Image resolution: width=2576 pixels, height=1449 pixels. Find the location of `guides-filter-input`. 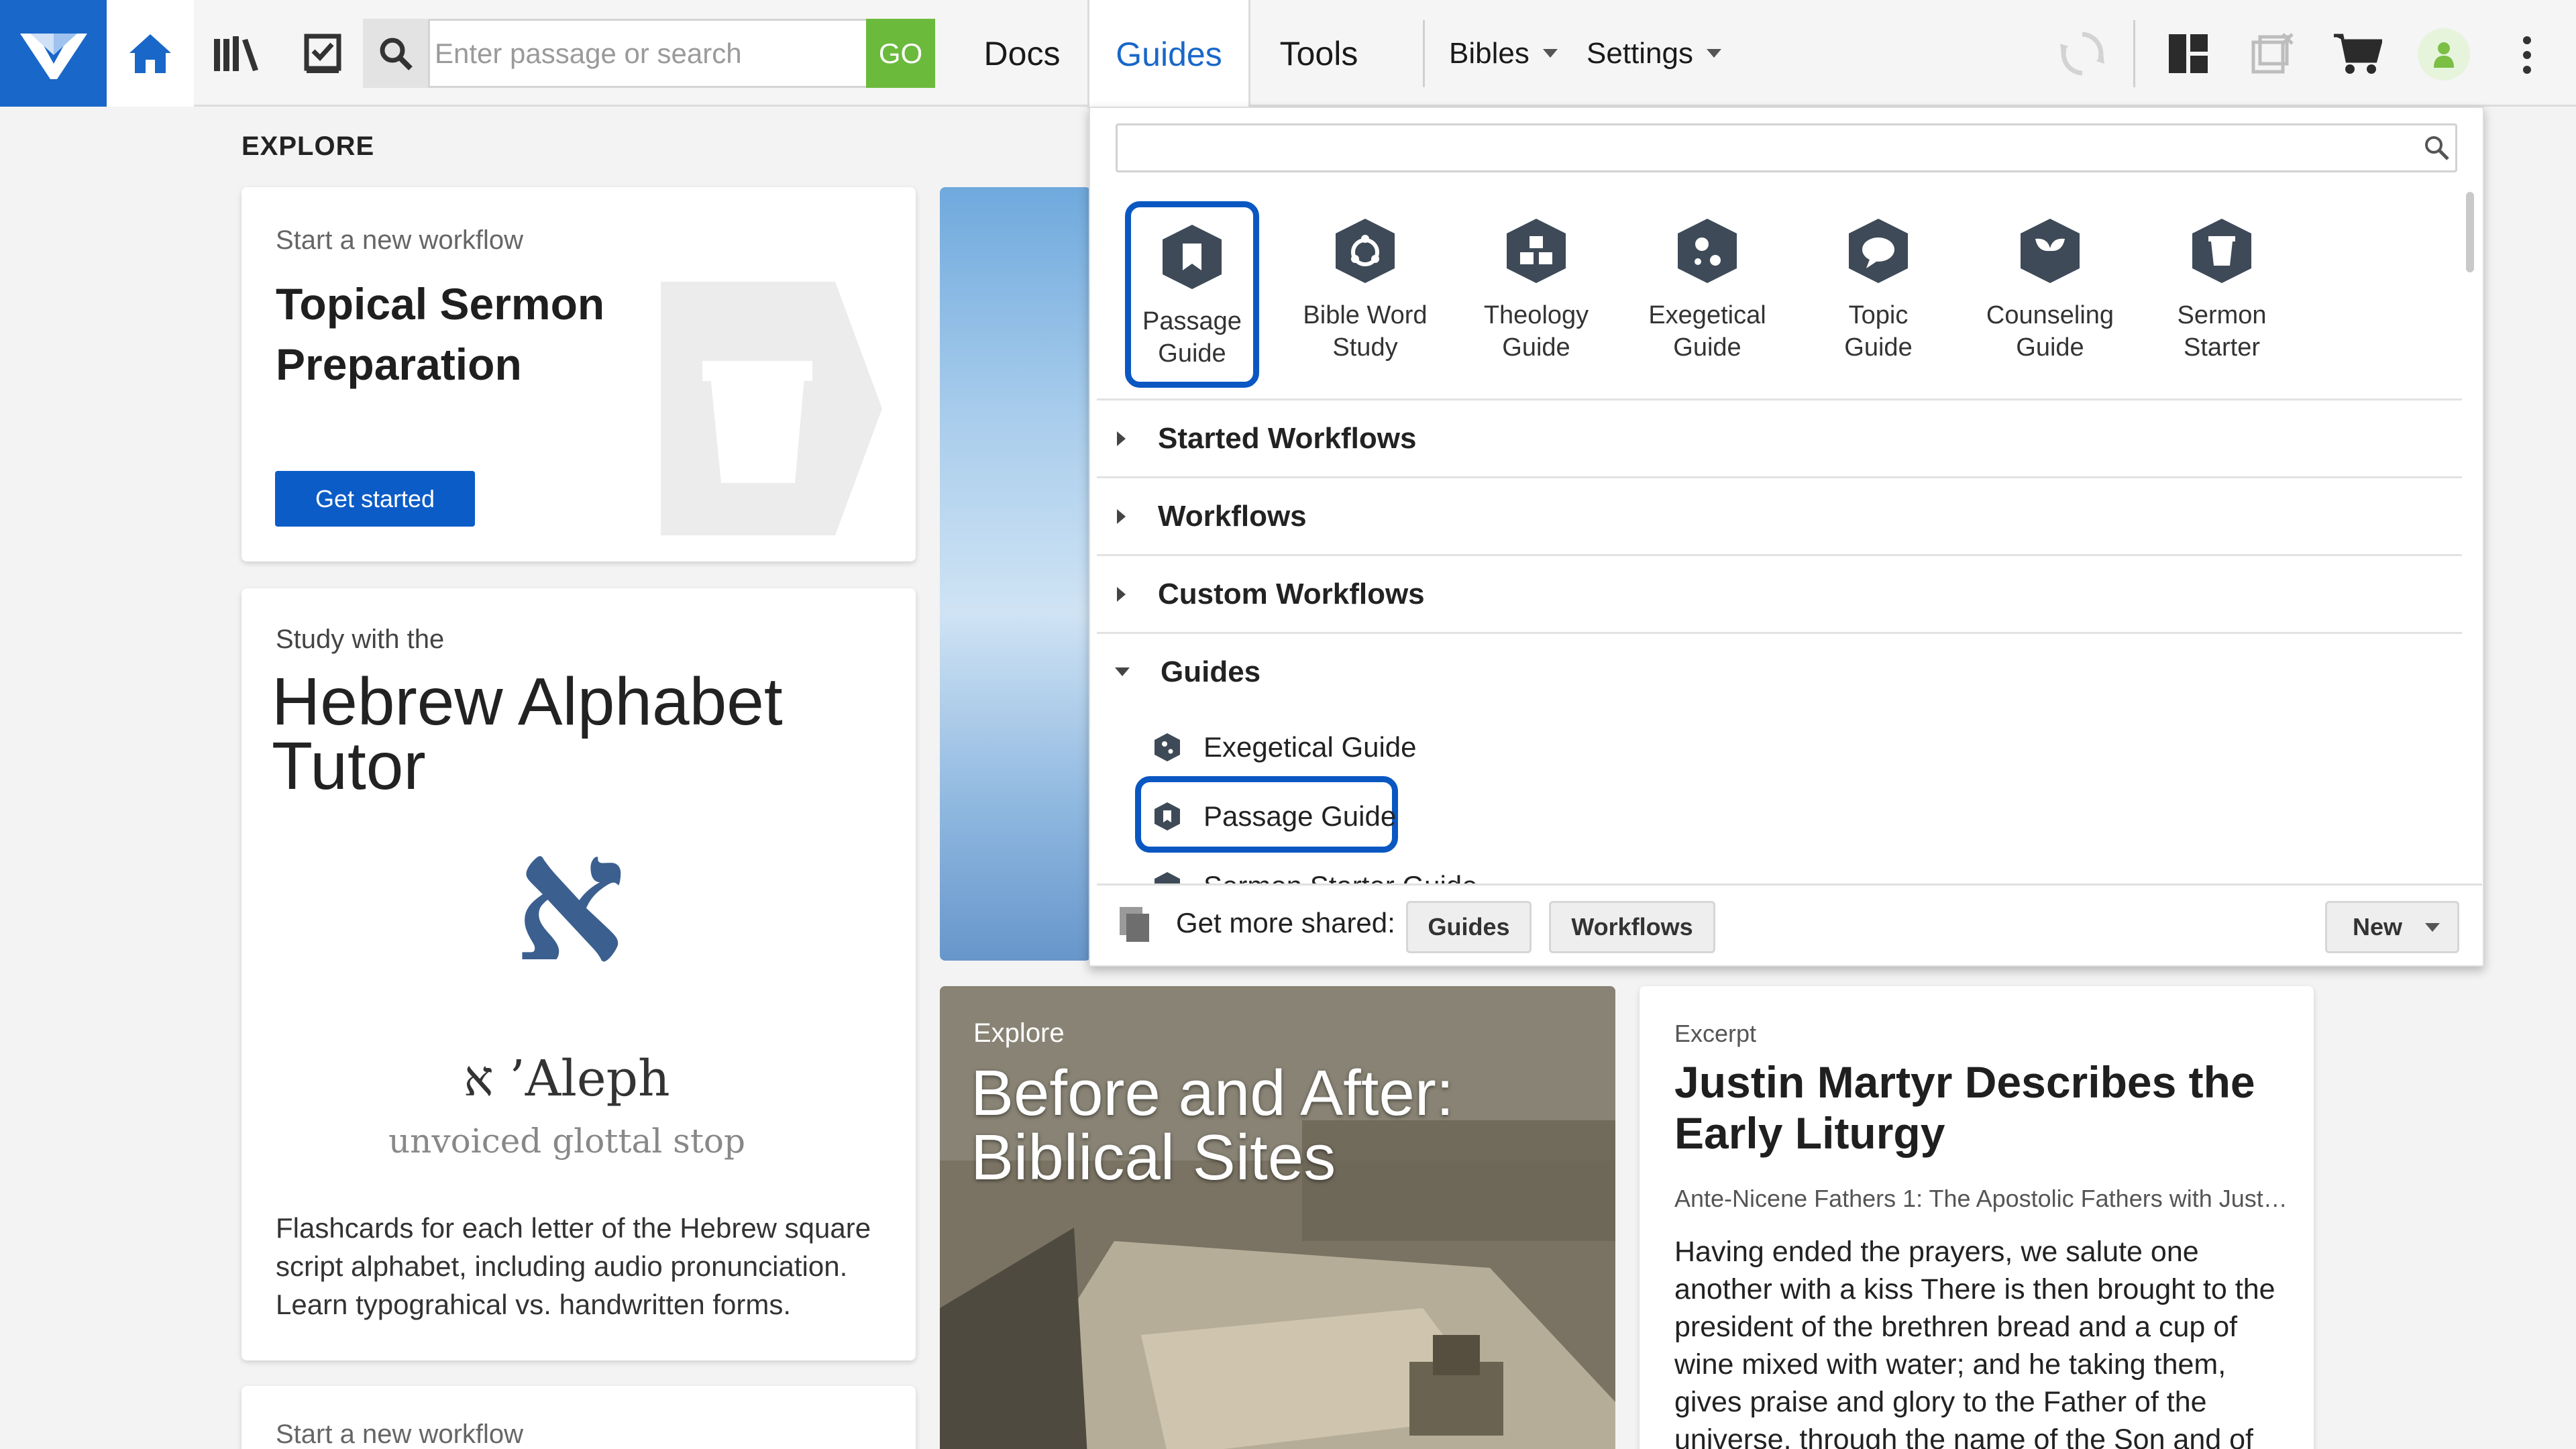

guides-filter-input is located at coordinates (1786, 147).